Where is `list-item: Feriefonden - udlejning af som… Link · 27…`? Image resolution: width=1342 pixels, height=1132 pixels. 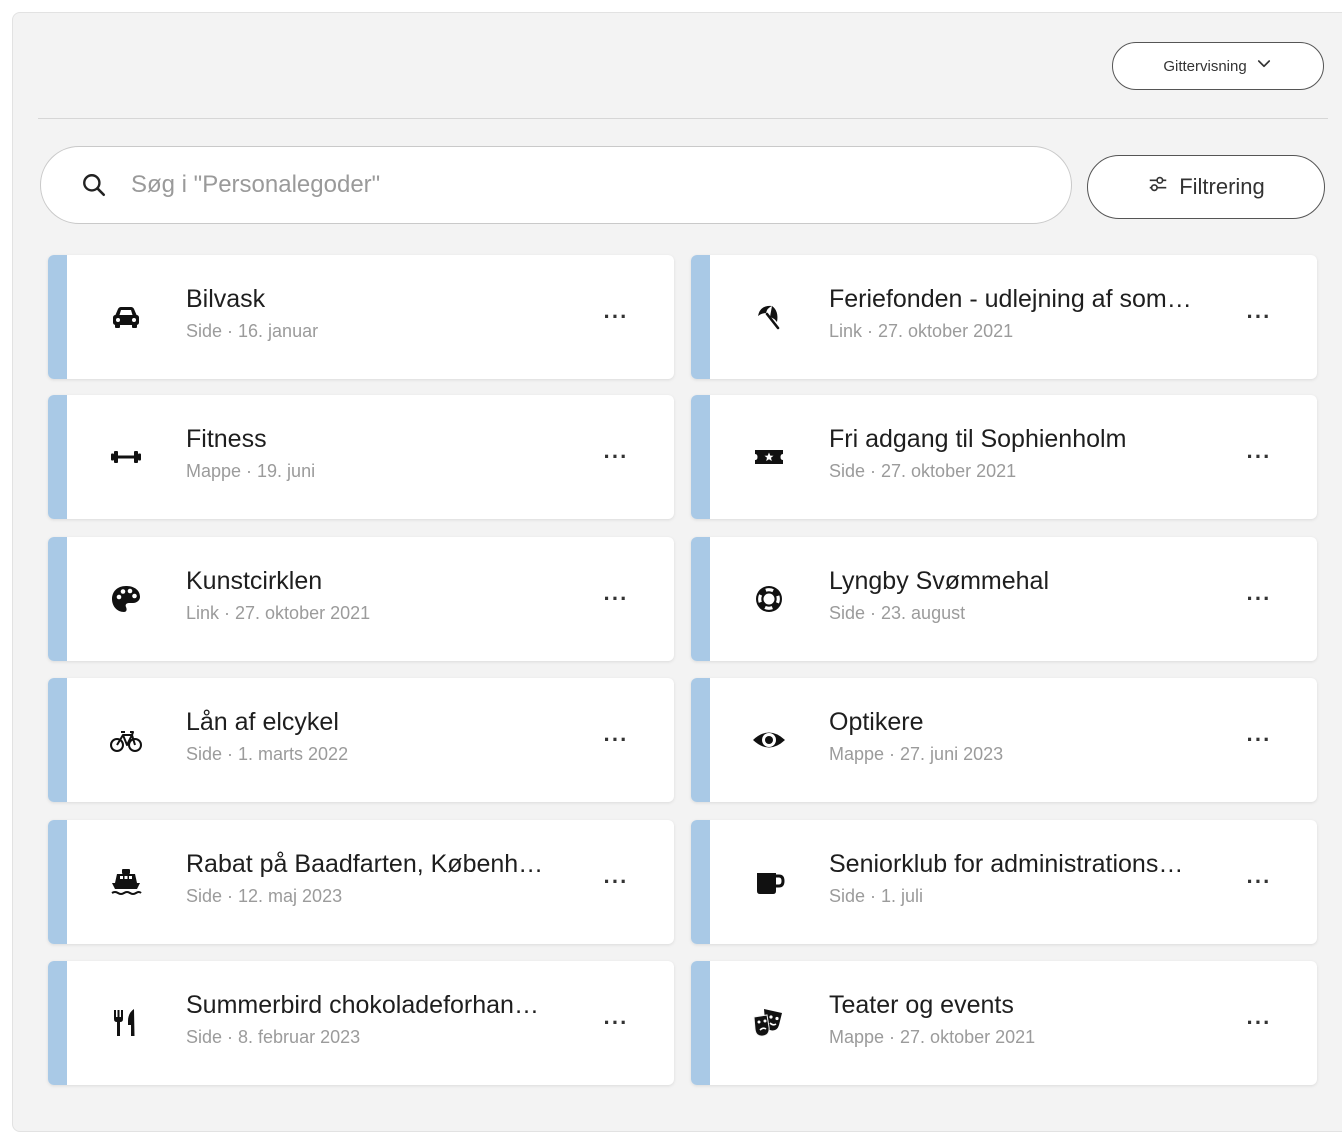 list-item: Feriefonden - udlejning af som… Link · 27… is located at coordinates (1004, 317).